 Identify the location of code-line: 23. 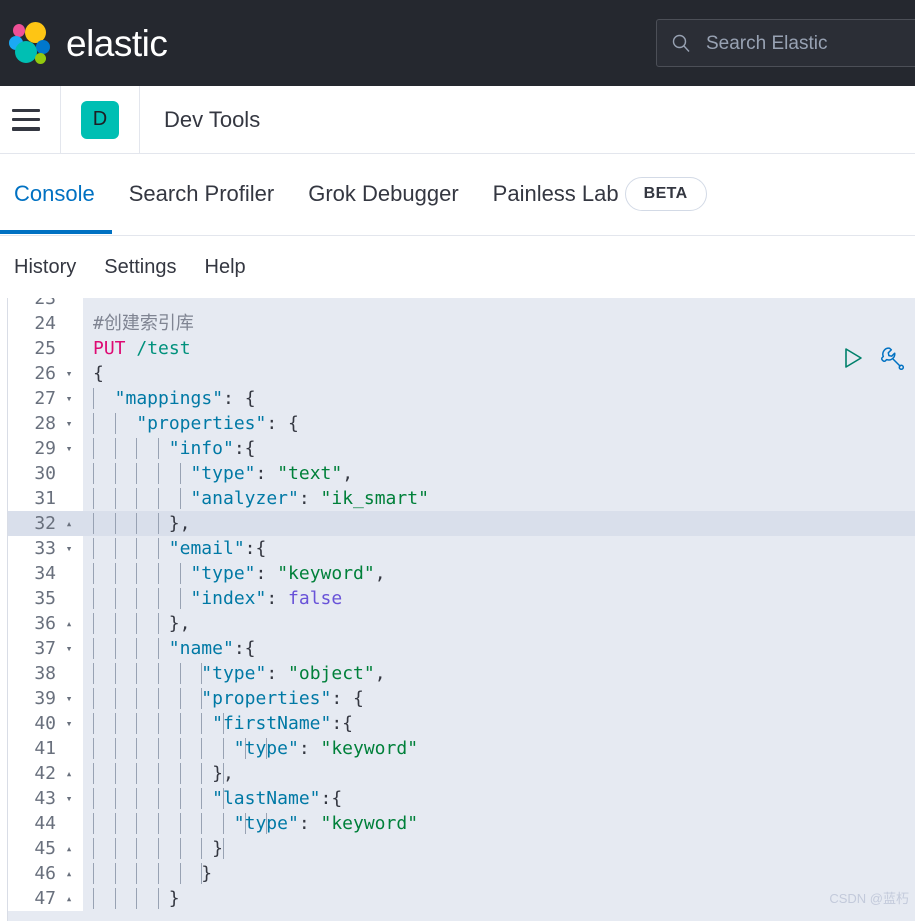
(457, 304).